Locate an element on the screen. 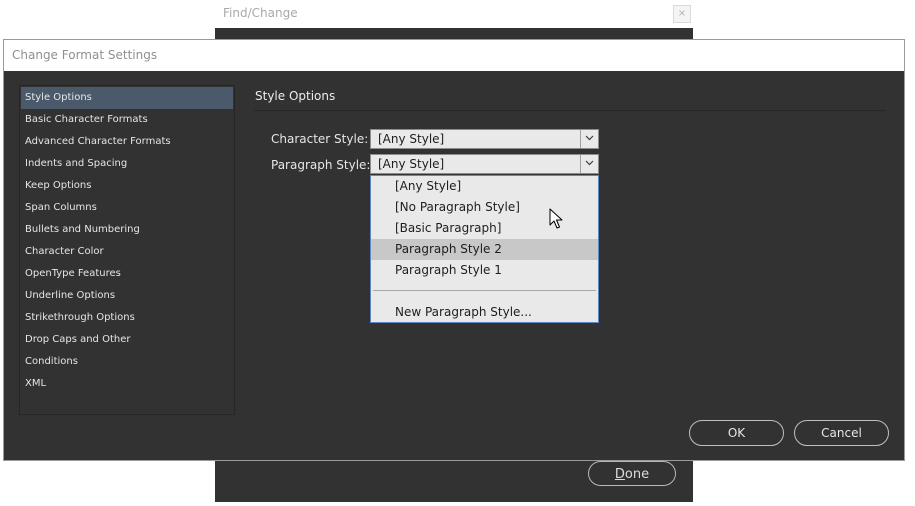 This screenshot has width=915, height=506. dialog-titlebar: Change Format Settings is located at coordinates (454, 55).